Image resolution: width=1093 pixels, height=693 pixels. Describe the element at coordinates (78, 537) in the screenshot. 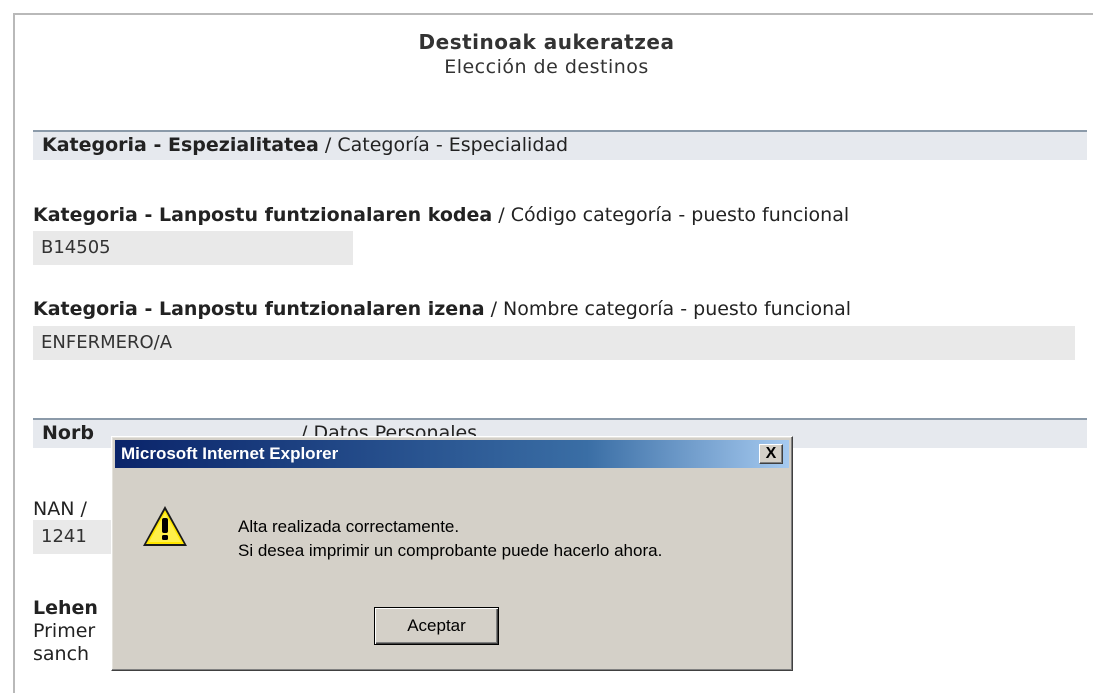

I see `field-nan-value: 1241` at that location.